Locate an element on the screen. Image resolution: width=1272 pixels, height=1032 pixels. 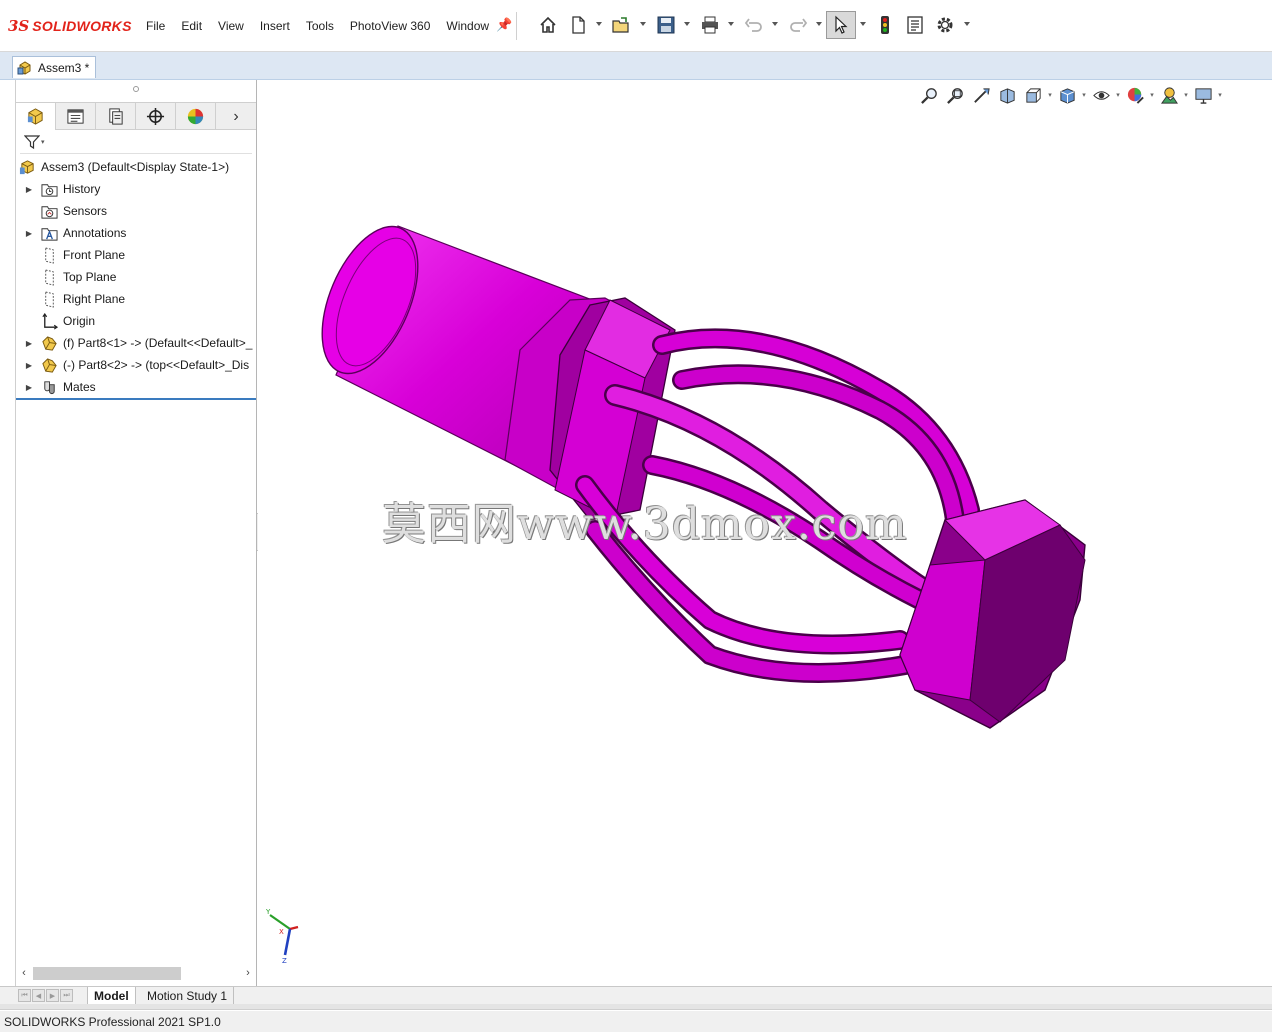
tree-item-origin: Origin is located at coordinates (136, 321).